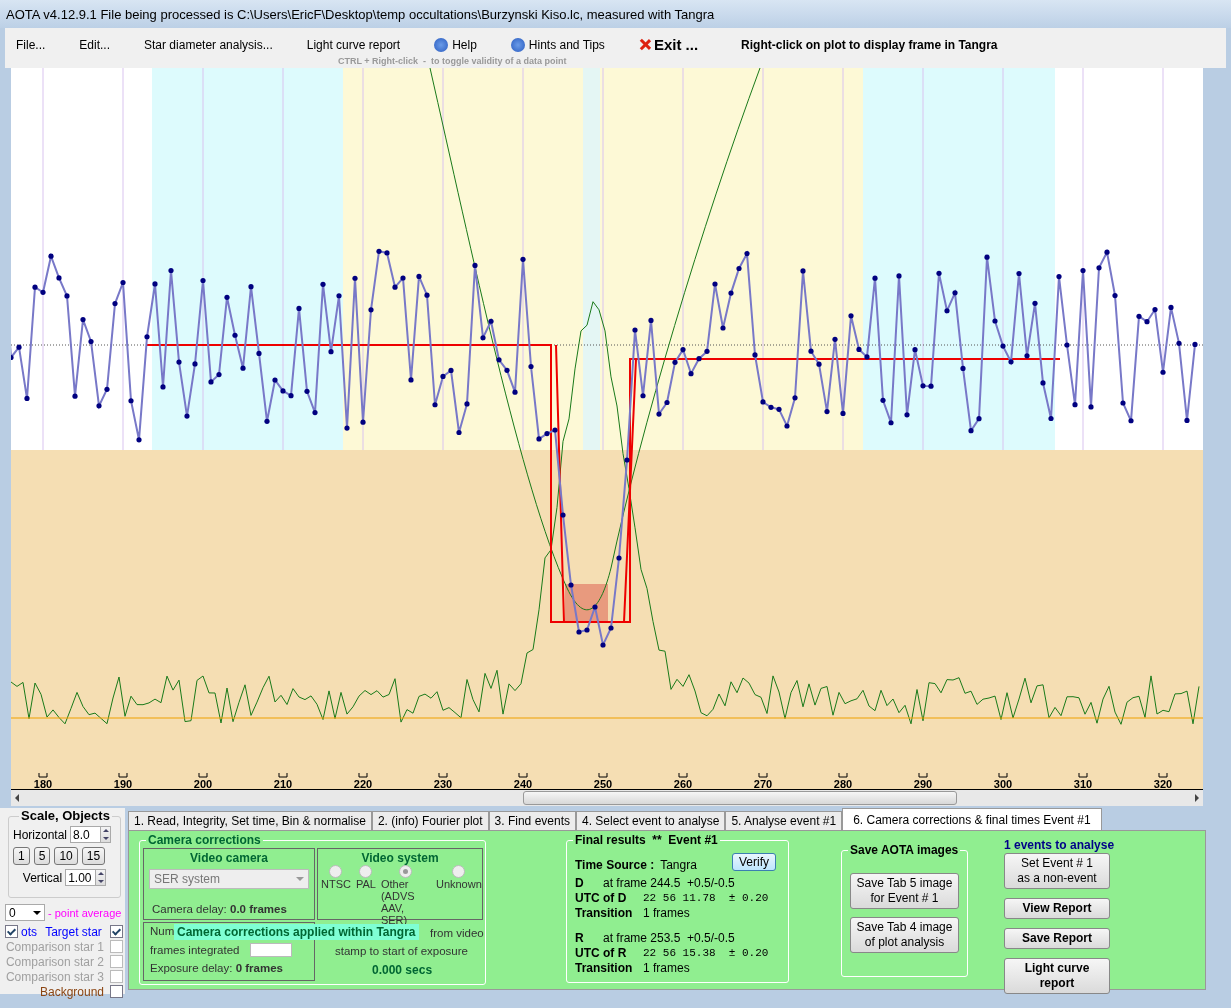 The height and width of the screenshot is (1008, 1231). I want to click on report-button: Set Event # 1 as a non-event, so click(1057, 871).